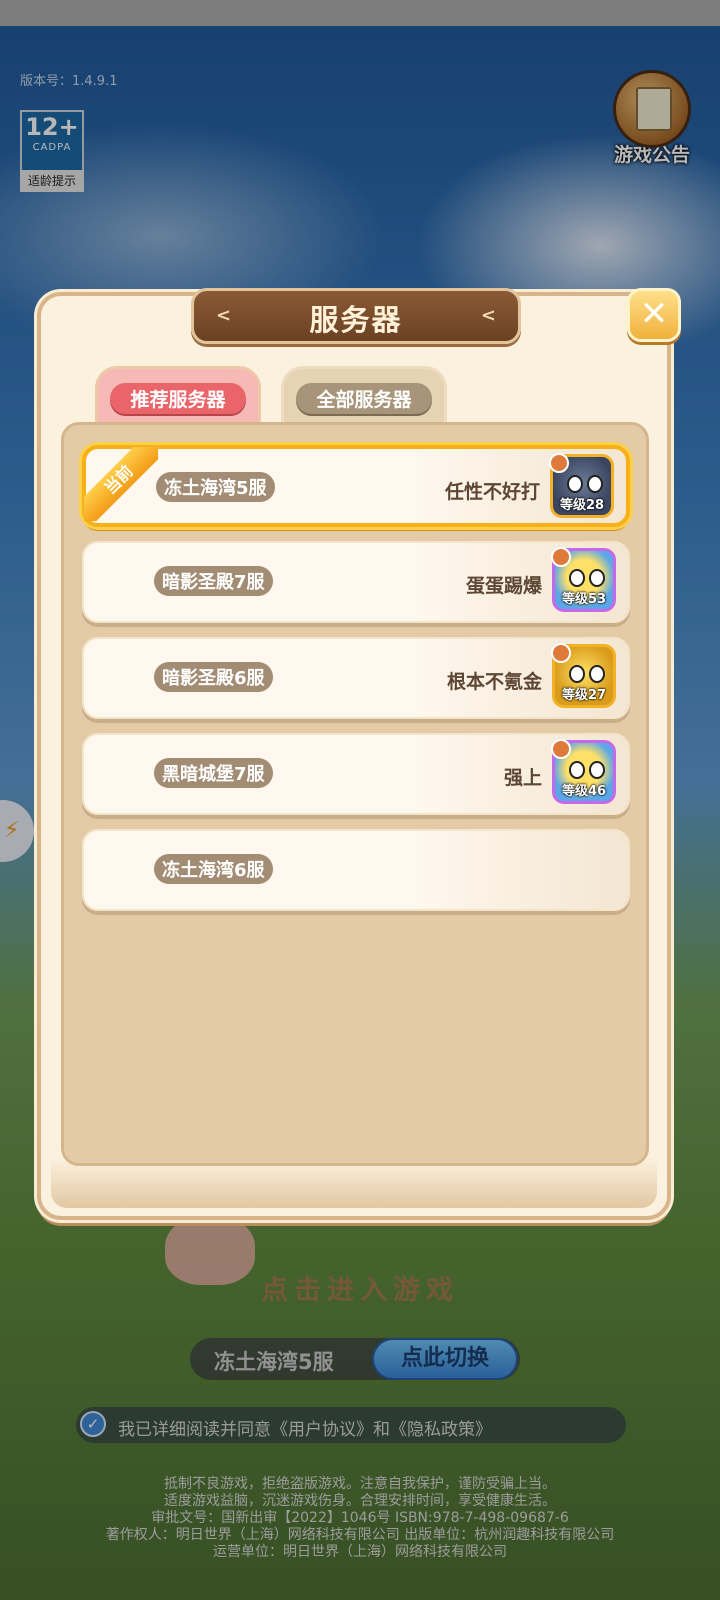 This screenshot has height=1600, width=720. I want to click on close-icon: ✕, so click(654, 314).